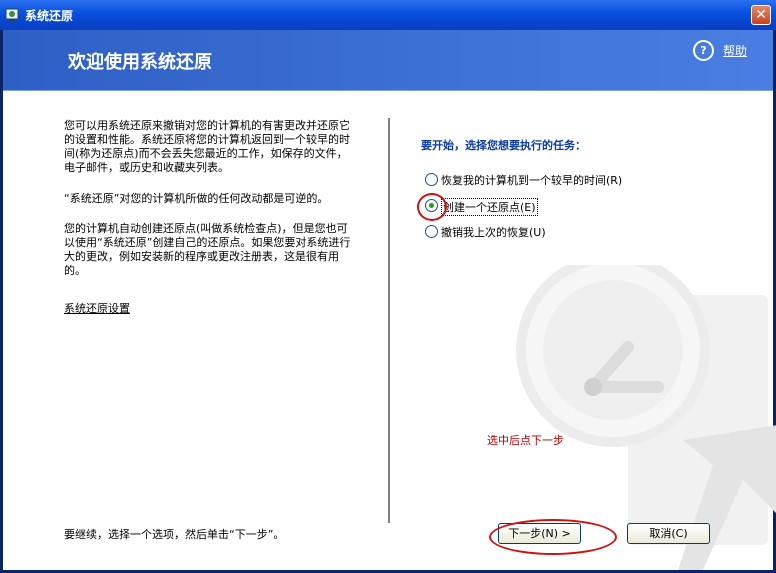 The height and width of the screenshot is (573, 776). What do you see at coordinates (761, 15) in the screenshot?
I see `close-button: ✕` at bounding box center [761, 15].